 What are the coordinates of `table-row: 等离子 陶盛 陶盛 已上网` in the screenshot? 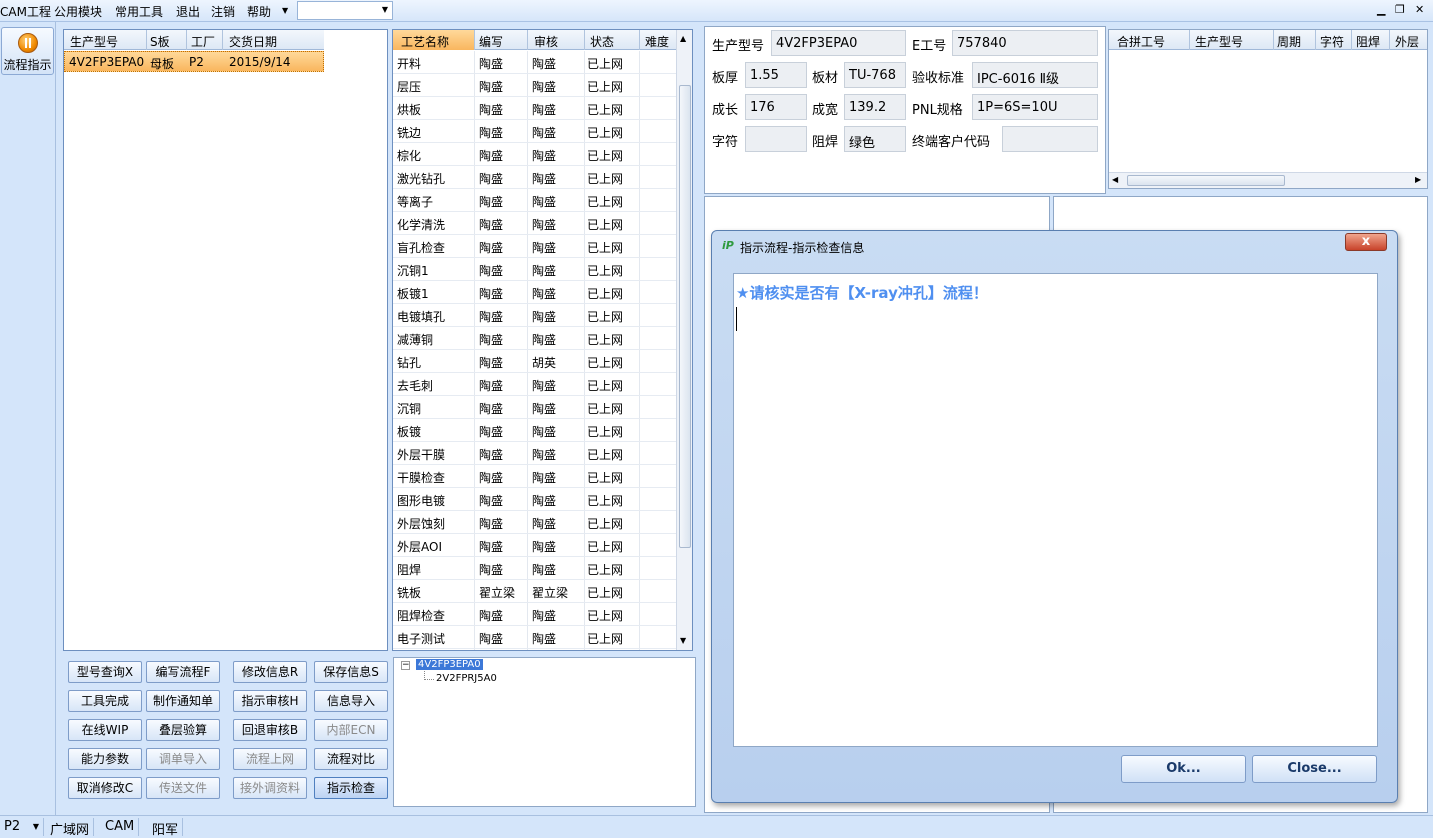 It's located at (534, 200).